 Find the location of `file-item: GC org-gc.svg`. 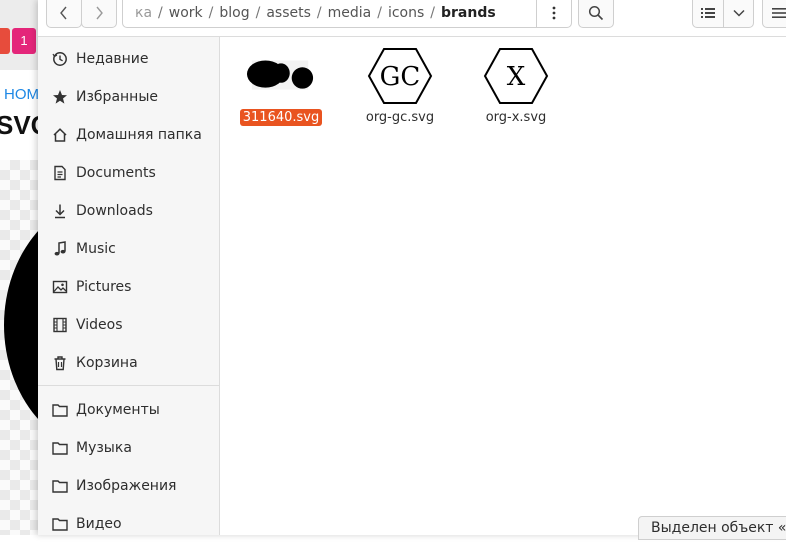

file-item: GC org-gc.svg is located at coordinates (400, 85).